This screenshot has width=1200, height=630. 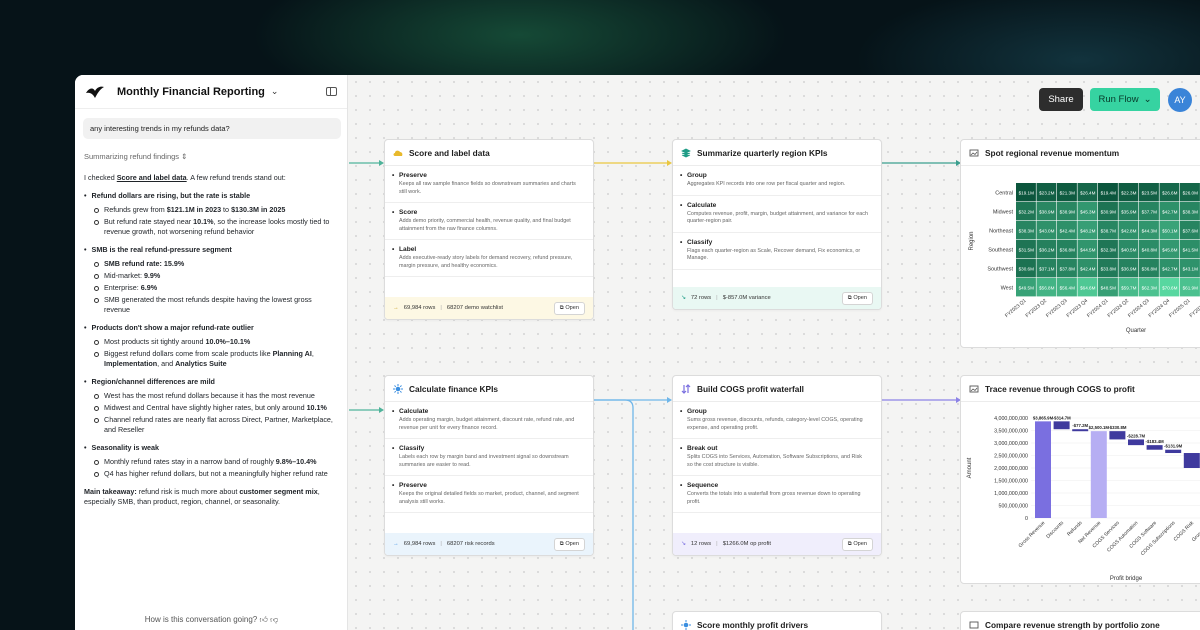 I want to click on user-avatar: AY, so click(x=1180, y=100).